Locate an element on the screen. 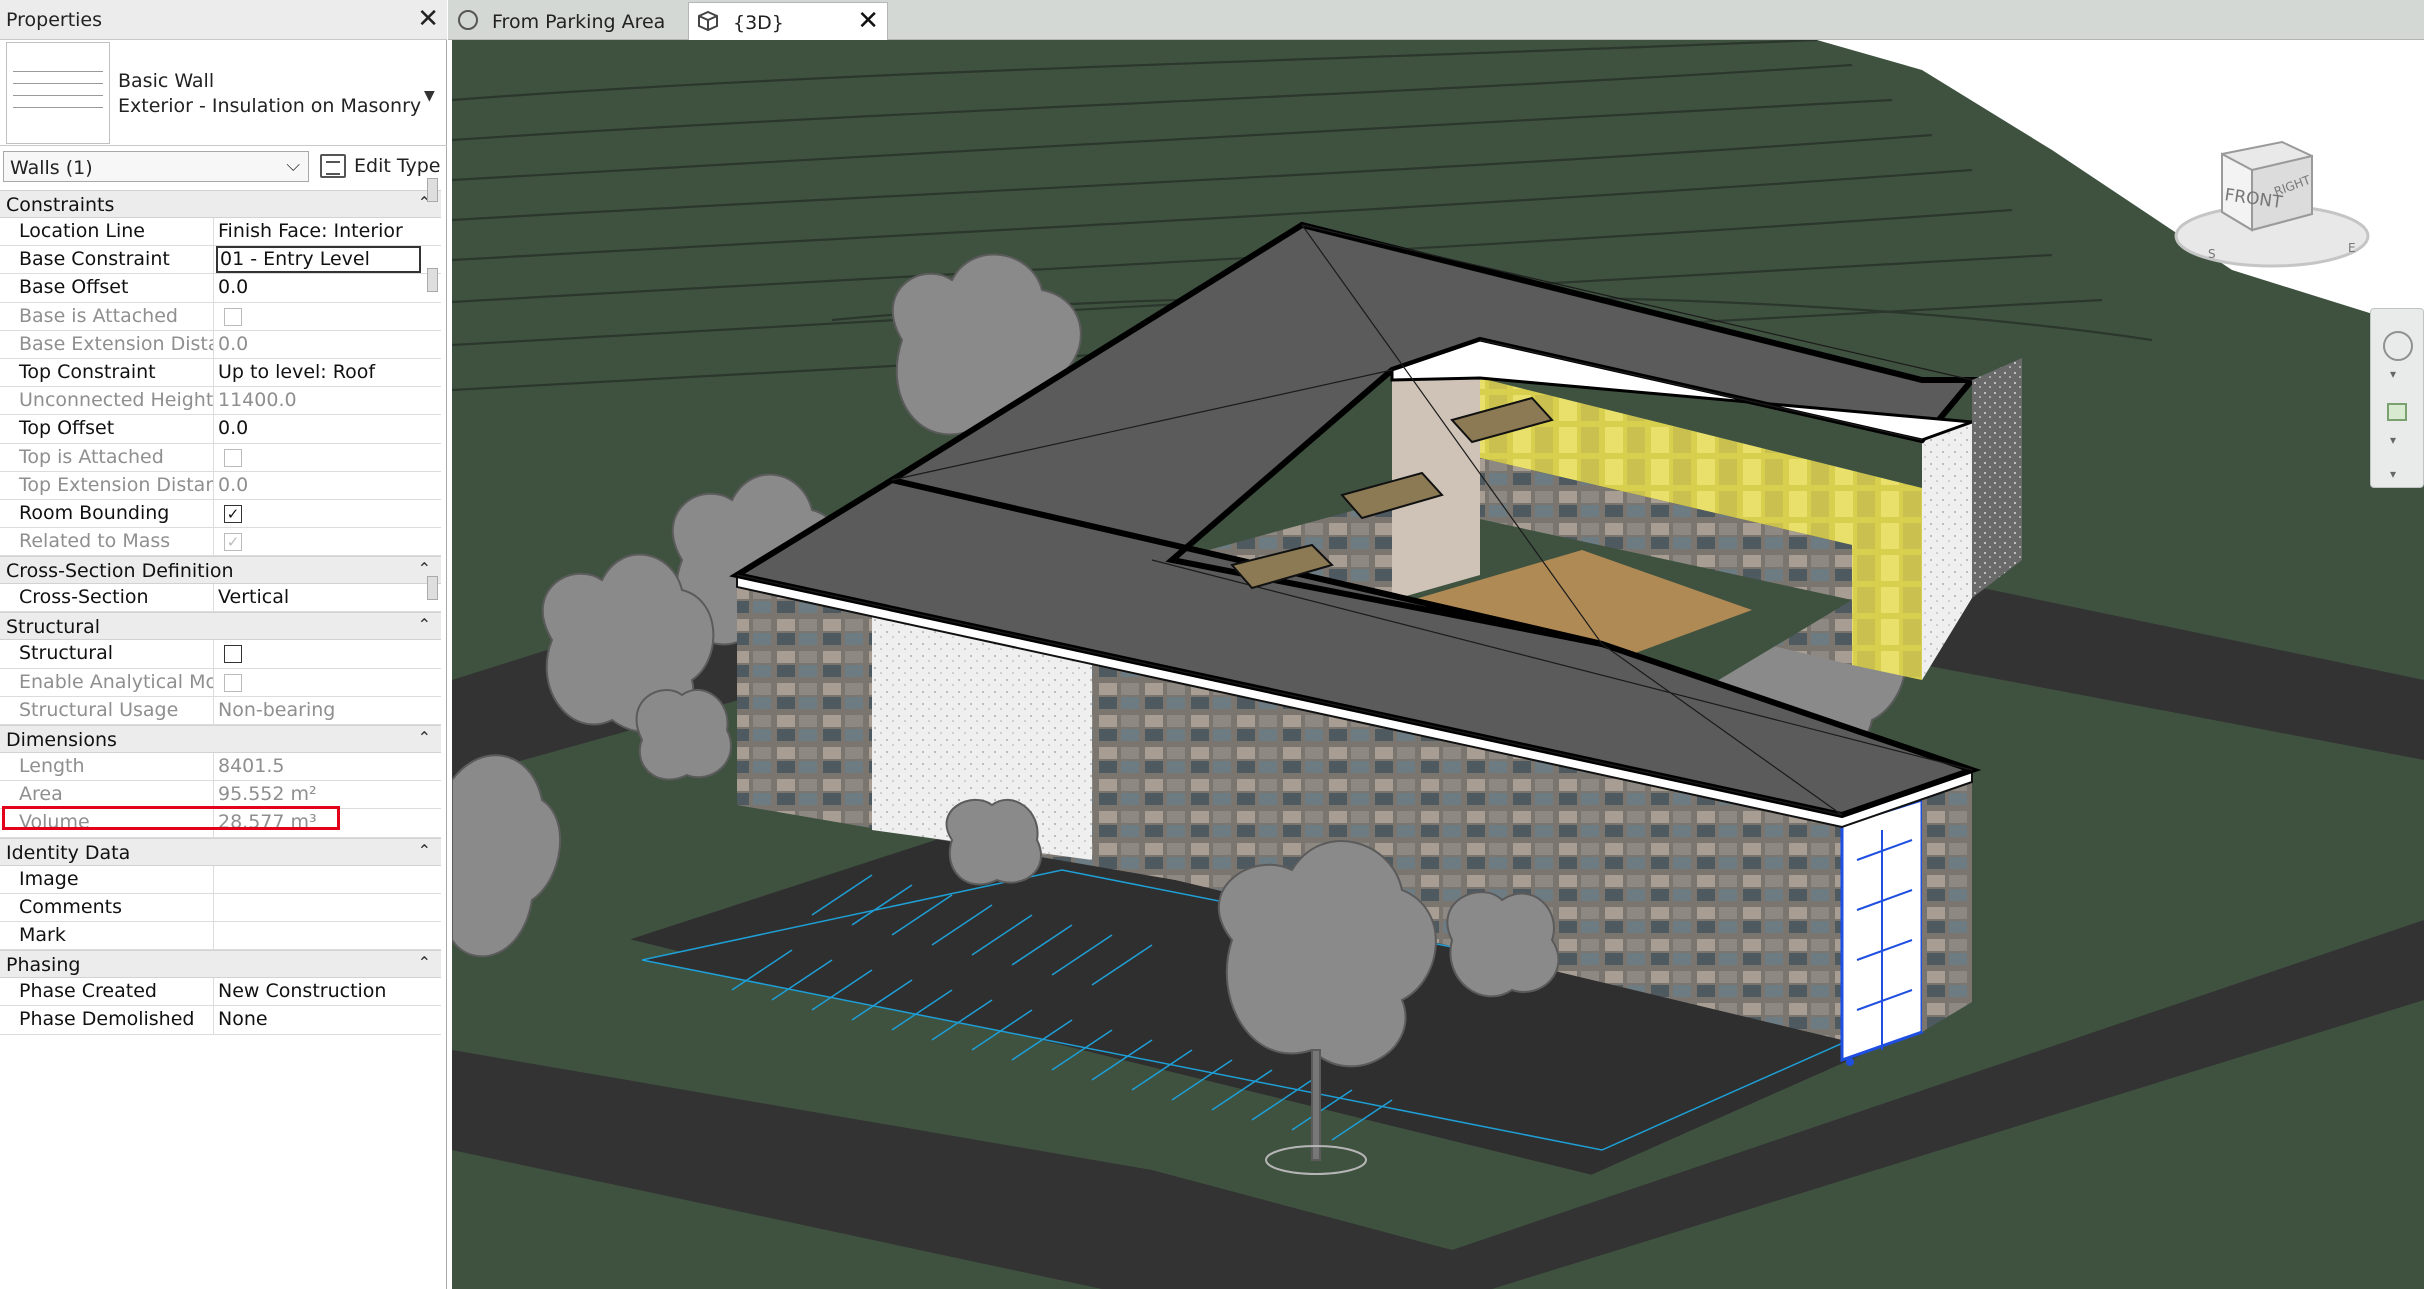 The image size is (2424, 1289). svg-text: E is located at coordinates (2352, 248).